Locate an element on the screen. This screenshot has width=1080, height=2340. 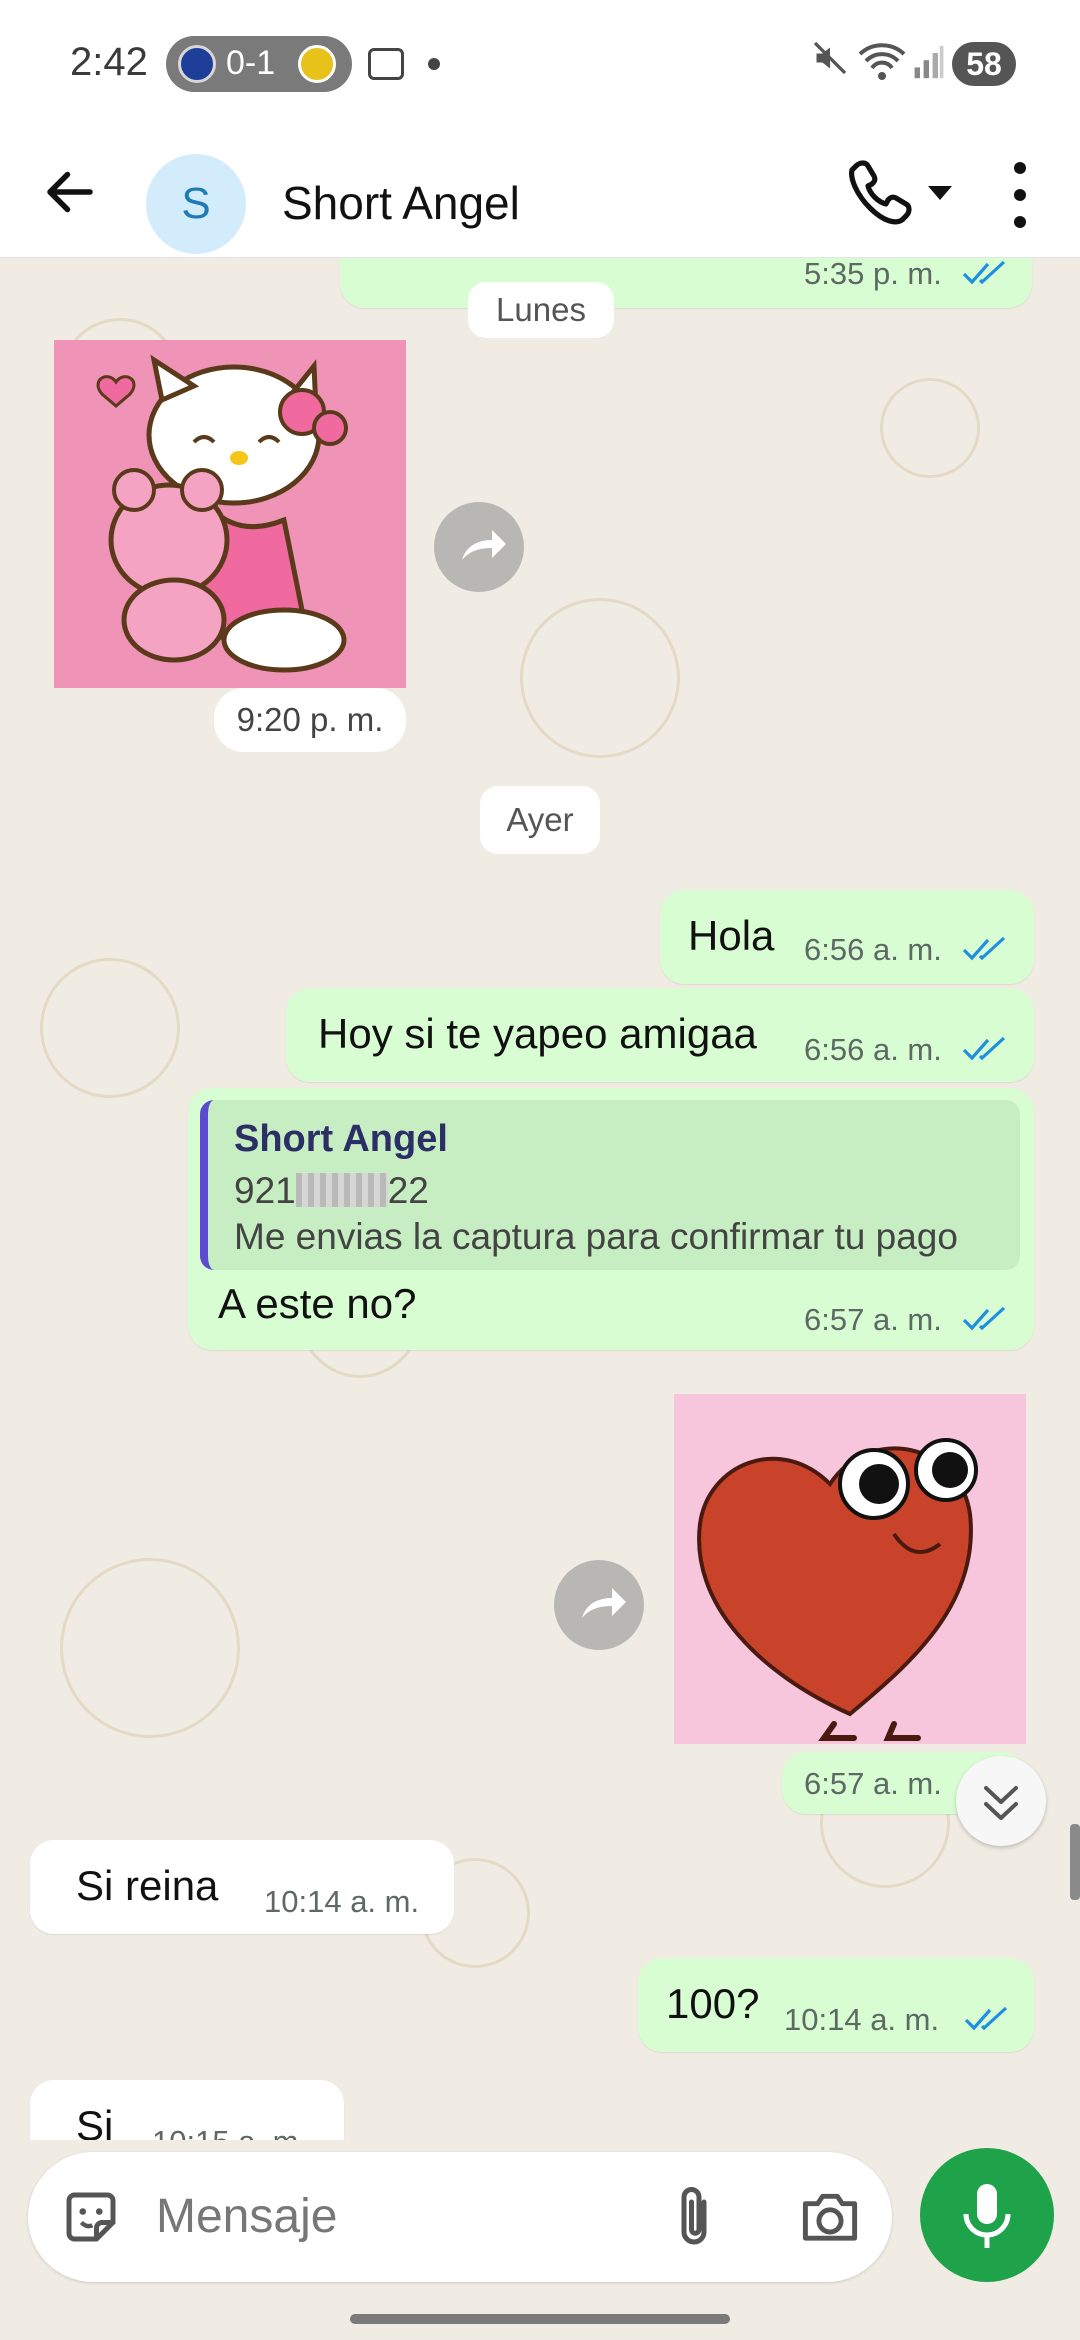
avatar: S is located at coordinates (196, 204).